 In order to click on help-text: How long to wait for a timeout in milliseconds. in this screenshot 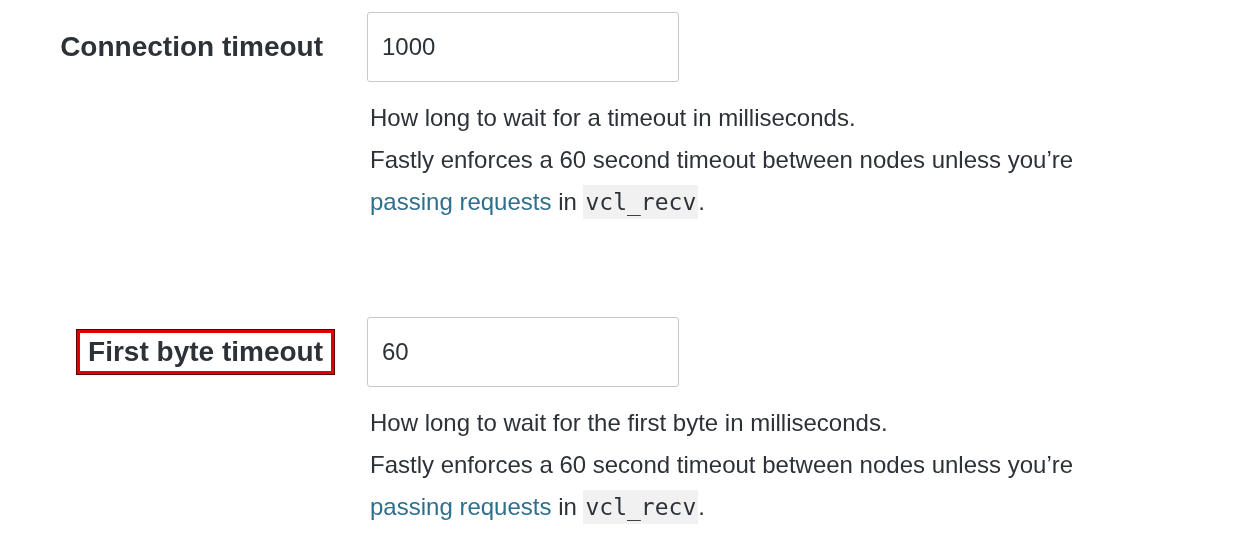, I will do `click(613, 118)`.